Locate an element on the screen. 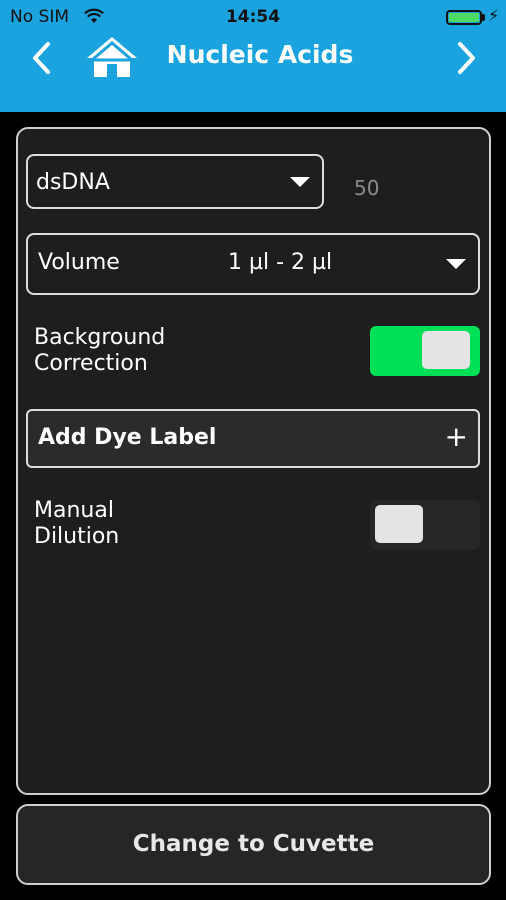 This screenshot has height=900, width=506. change-to-cuvette-button: Change to Cuvette is located at coordinates (253, 844).